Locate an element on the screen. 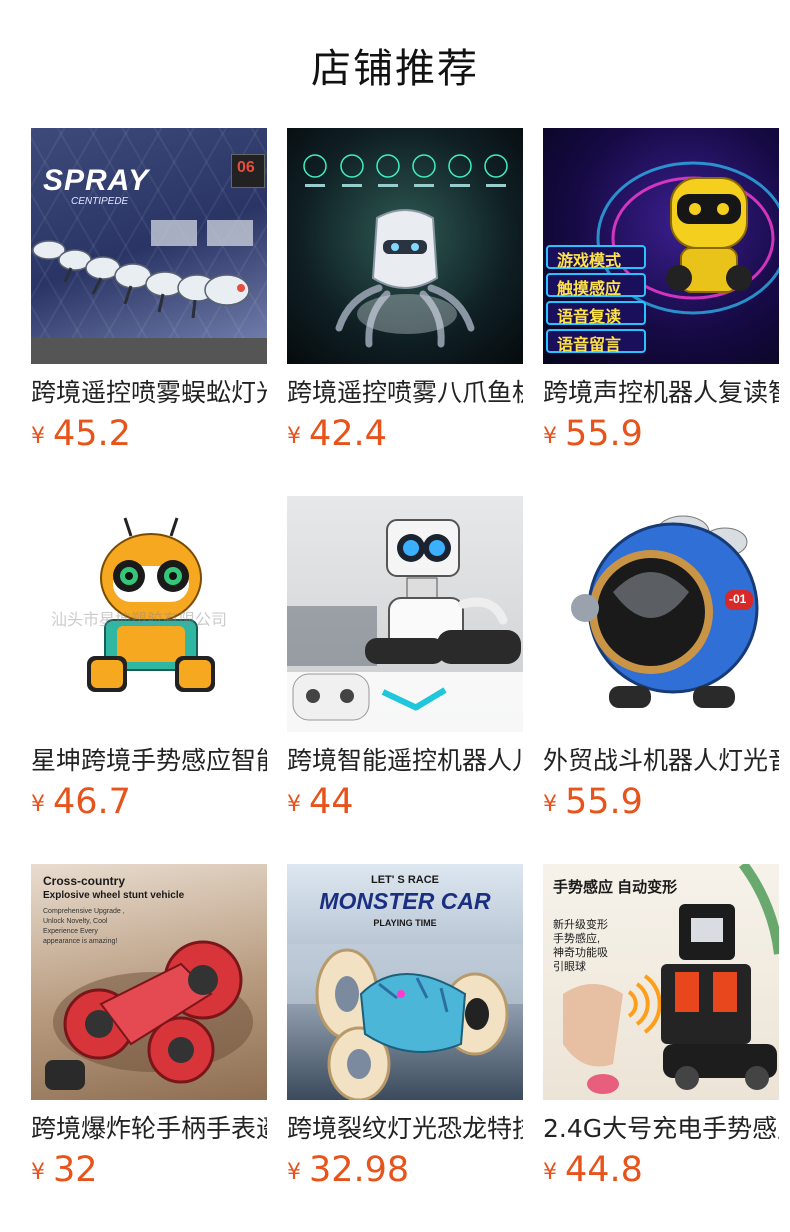 This screenshot has height=1232, width=790. product-card: -01 外贸战斗机器人灯光音乐 ¥55.9 is located at coordinates (661, 659).